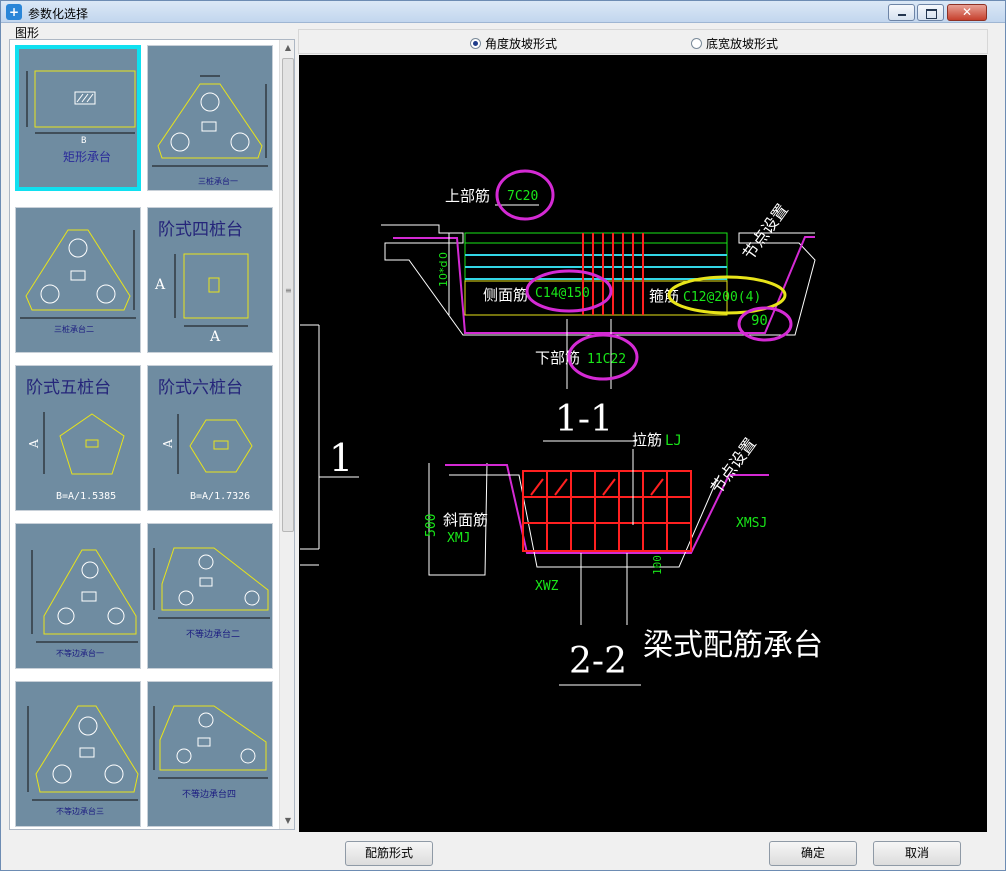 This screenshot has width=1006, height=871. I want to click on scrollbar-thumb: ≡, so click(288, 295).